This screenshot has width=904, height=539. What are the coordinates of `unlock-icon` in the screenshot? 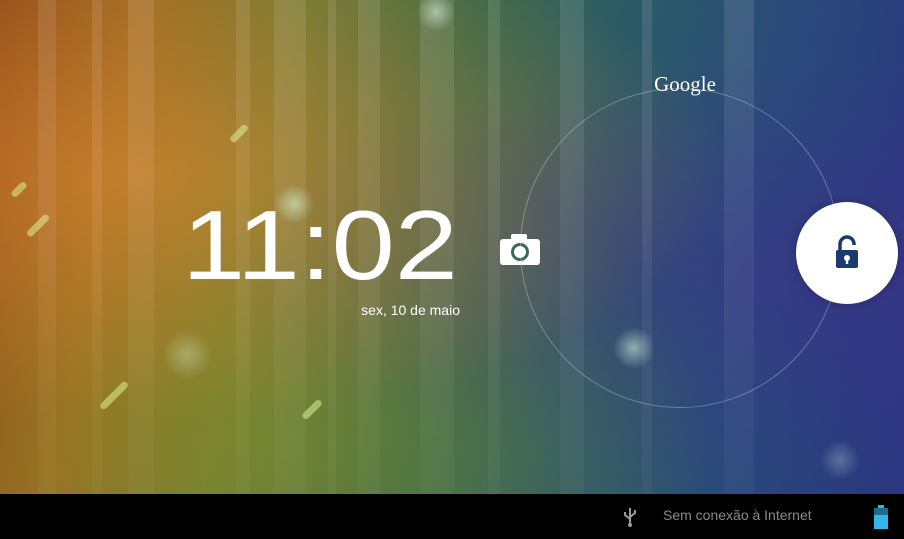 It's located at (847, 251).